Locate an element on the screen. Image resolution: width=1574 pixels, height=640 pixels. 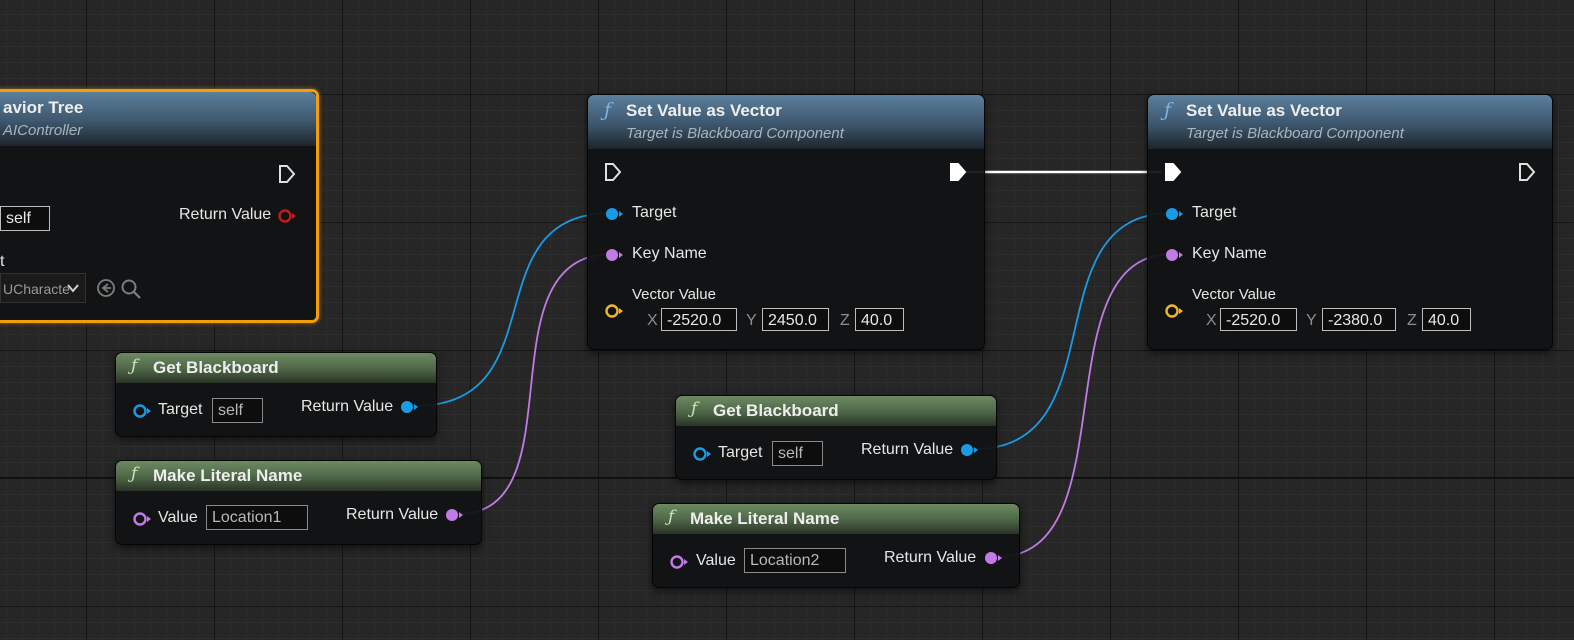
node-title: avior Tree is located at coordinates (43, 107).